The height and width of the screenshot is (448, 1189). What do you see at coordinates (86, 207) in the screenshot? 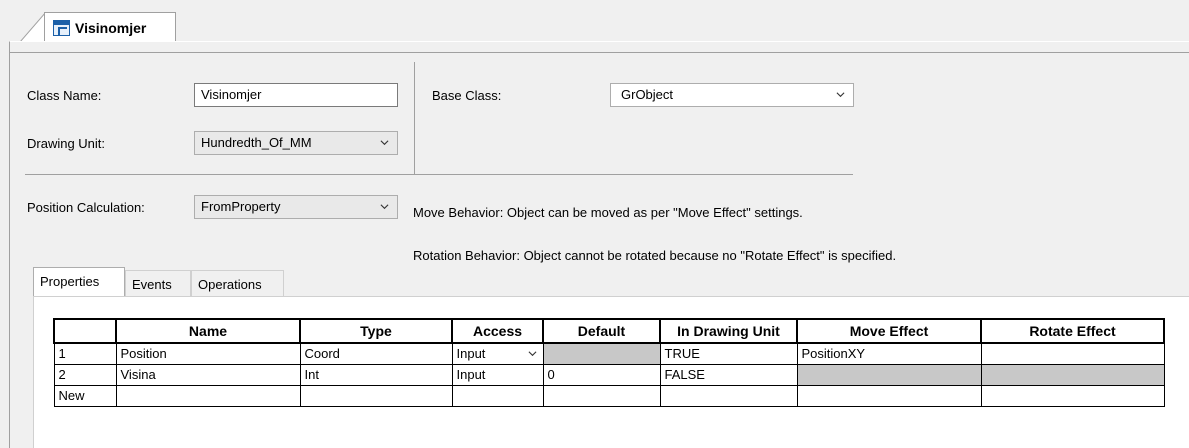
I see `position-calculation-label: Position Calculation:` at bounding box center [86, 207].